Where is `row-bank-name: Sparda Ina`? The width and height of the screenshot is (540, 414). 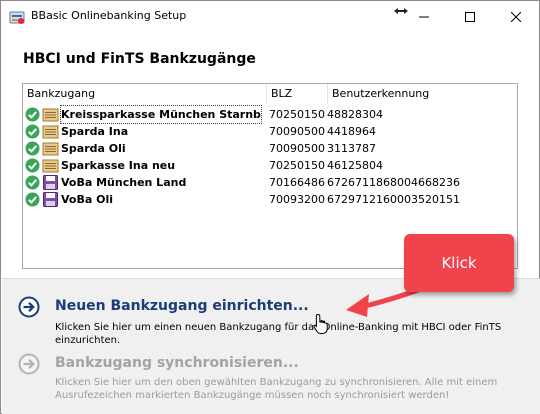 row-bank-name: Sparda Ina is located at coordinates (95, 131).